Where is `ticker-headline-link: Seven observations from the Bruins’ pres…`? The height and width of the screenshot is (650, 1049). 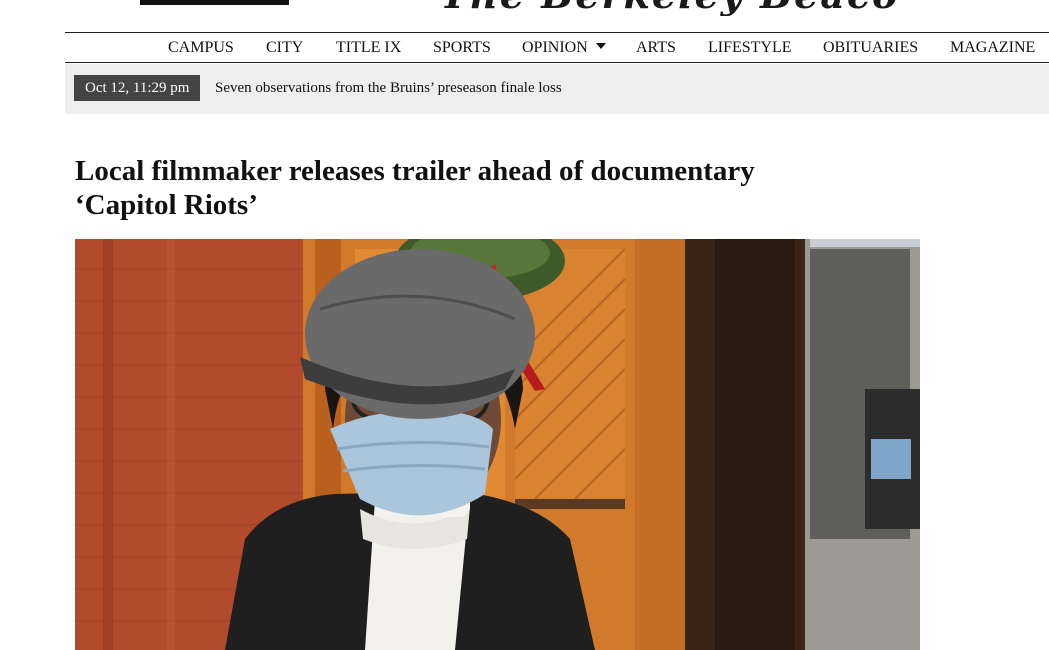 ticker-headline-link: Seven observations from the Bruins’ pres… is located at coordinates (388, 88).